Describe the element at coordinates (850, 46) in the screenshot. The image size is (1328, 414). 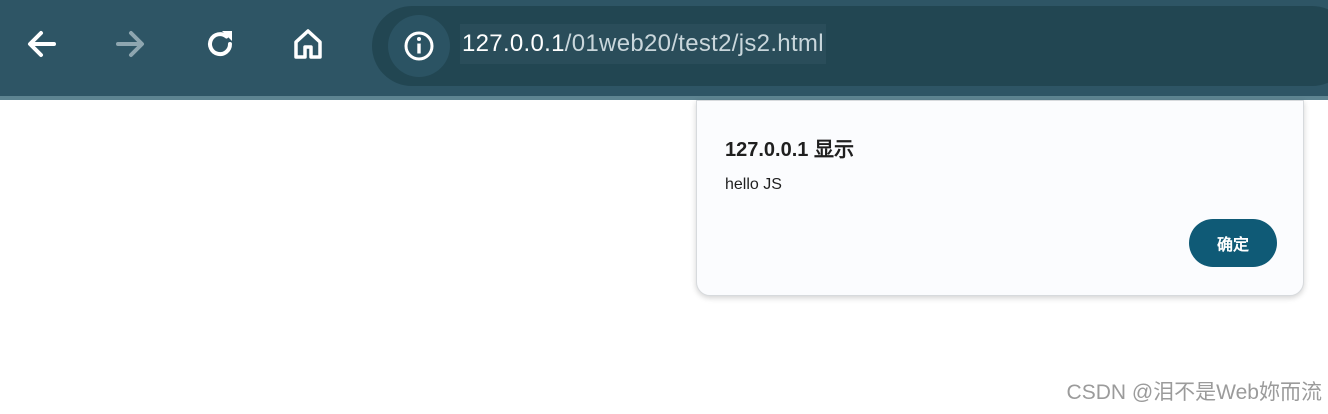
I see `address-bar: 127.0.0.1/01web20/test2/js2.html` at that location.